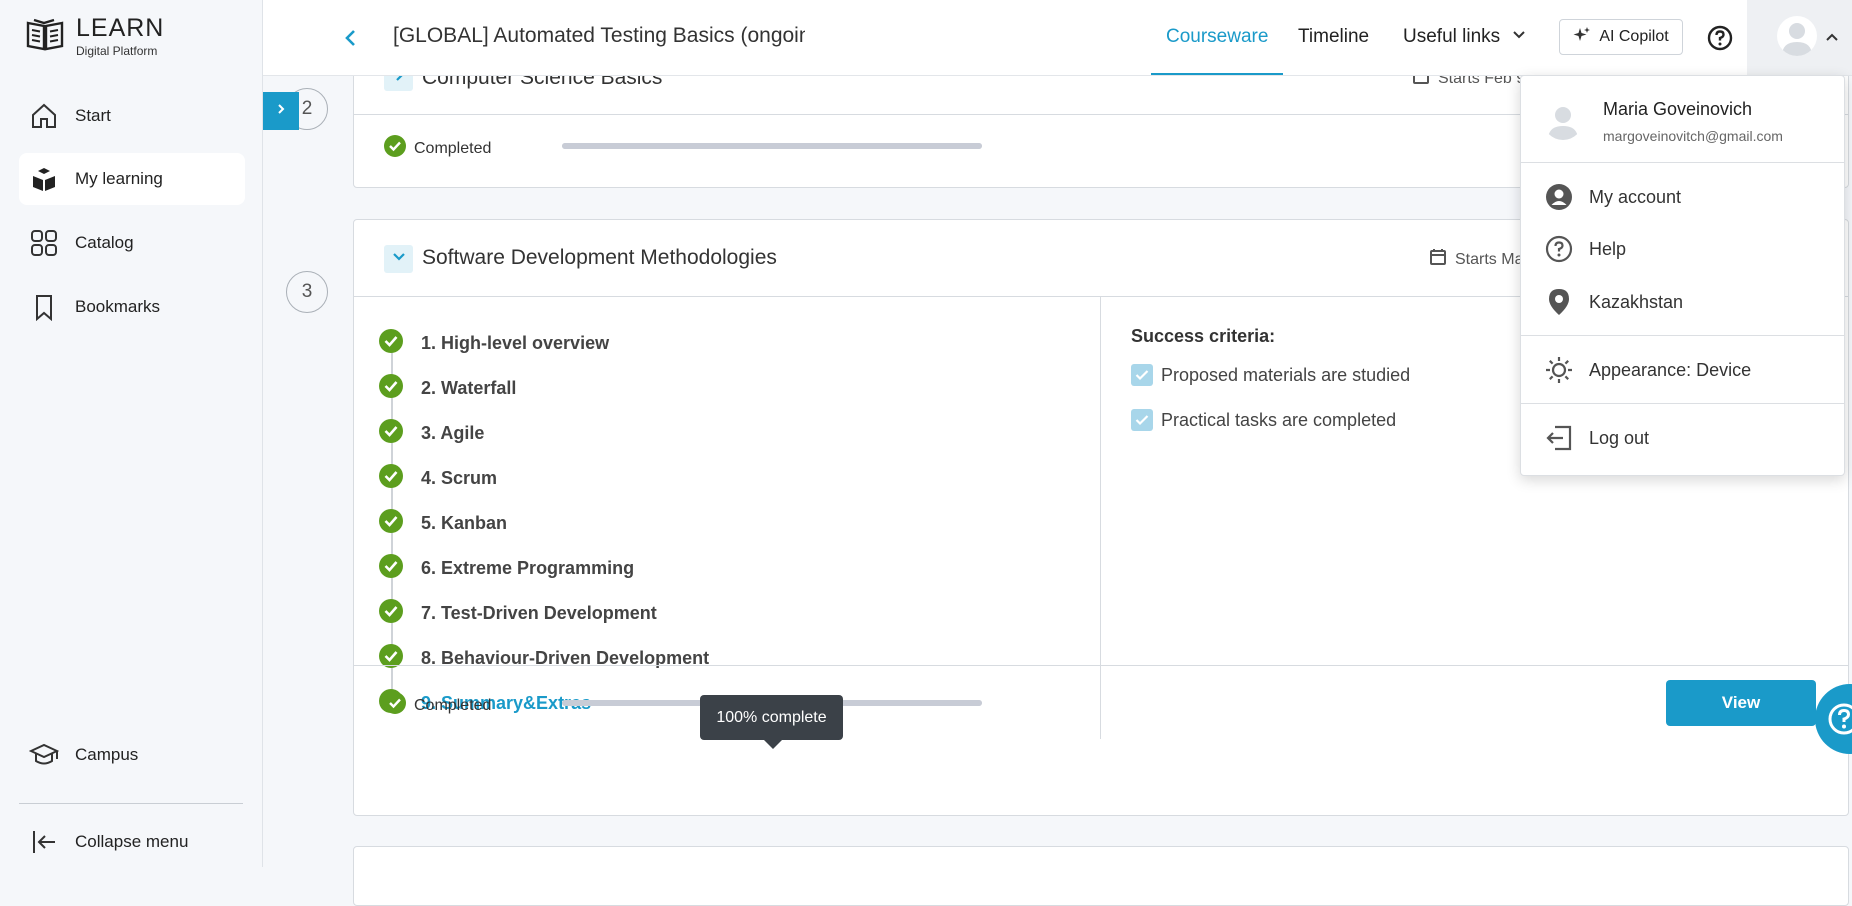  Describe the element at coordinates (599, 257) in the screenshot. I see `section-title: Software Development Methodologies` at that location.